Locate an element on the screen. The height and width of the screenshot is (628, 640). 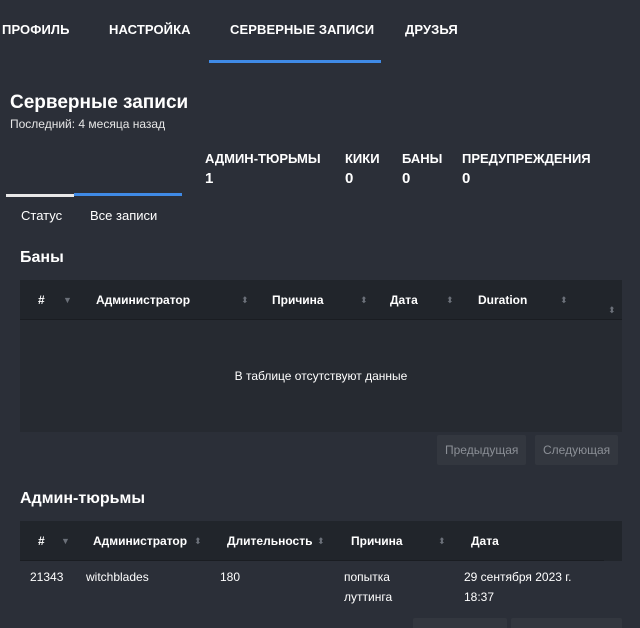
column-header-duration: Длительность is located at coordinates (269, 541).